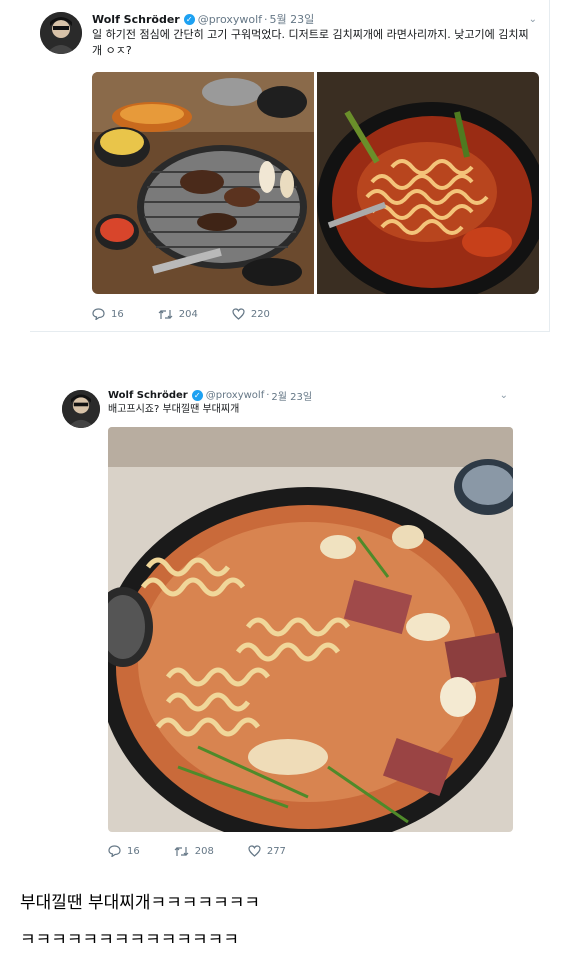  I want to click on tweet-actions: 16 204 220, so click(198, 314).